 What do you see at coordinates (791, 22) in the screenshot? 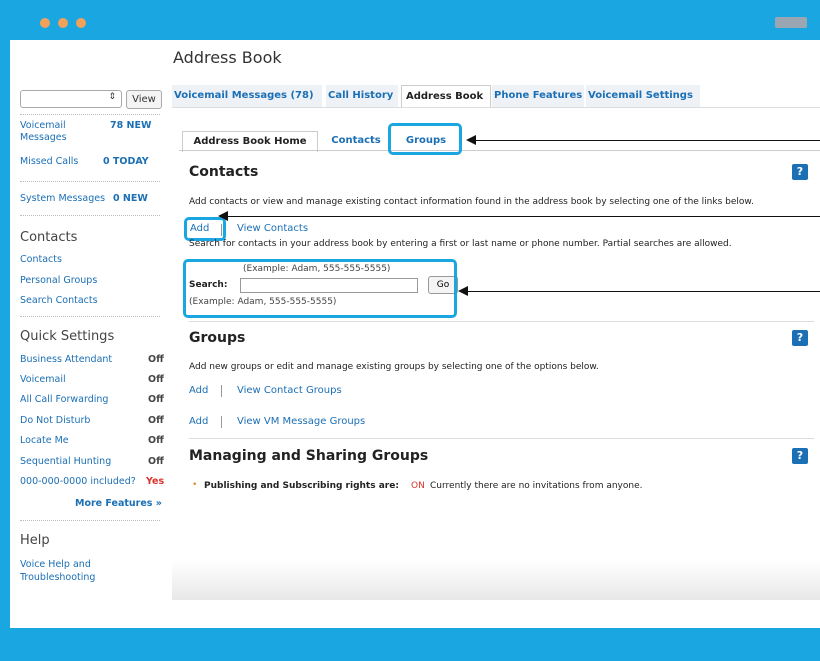
I see `title-bar-button` at bounding box center [791, 22].